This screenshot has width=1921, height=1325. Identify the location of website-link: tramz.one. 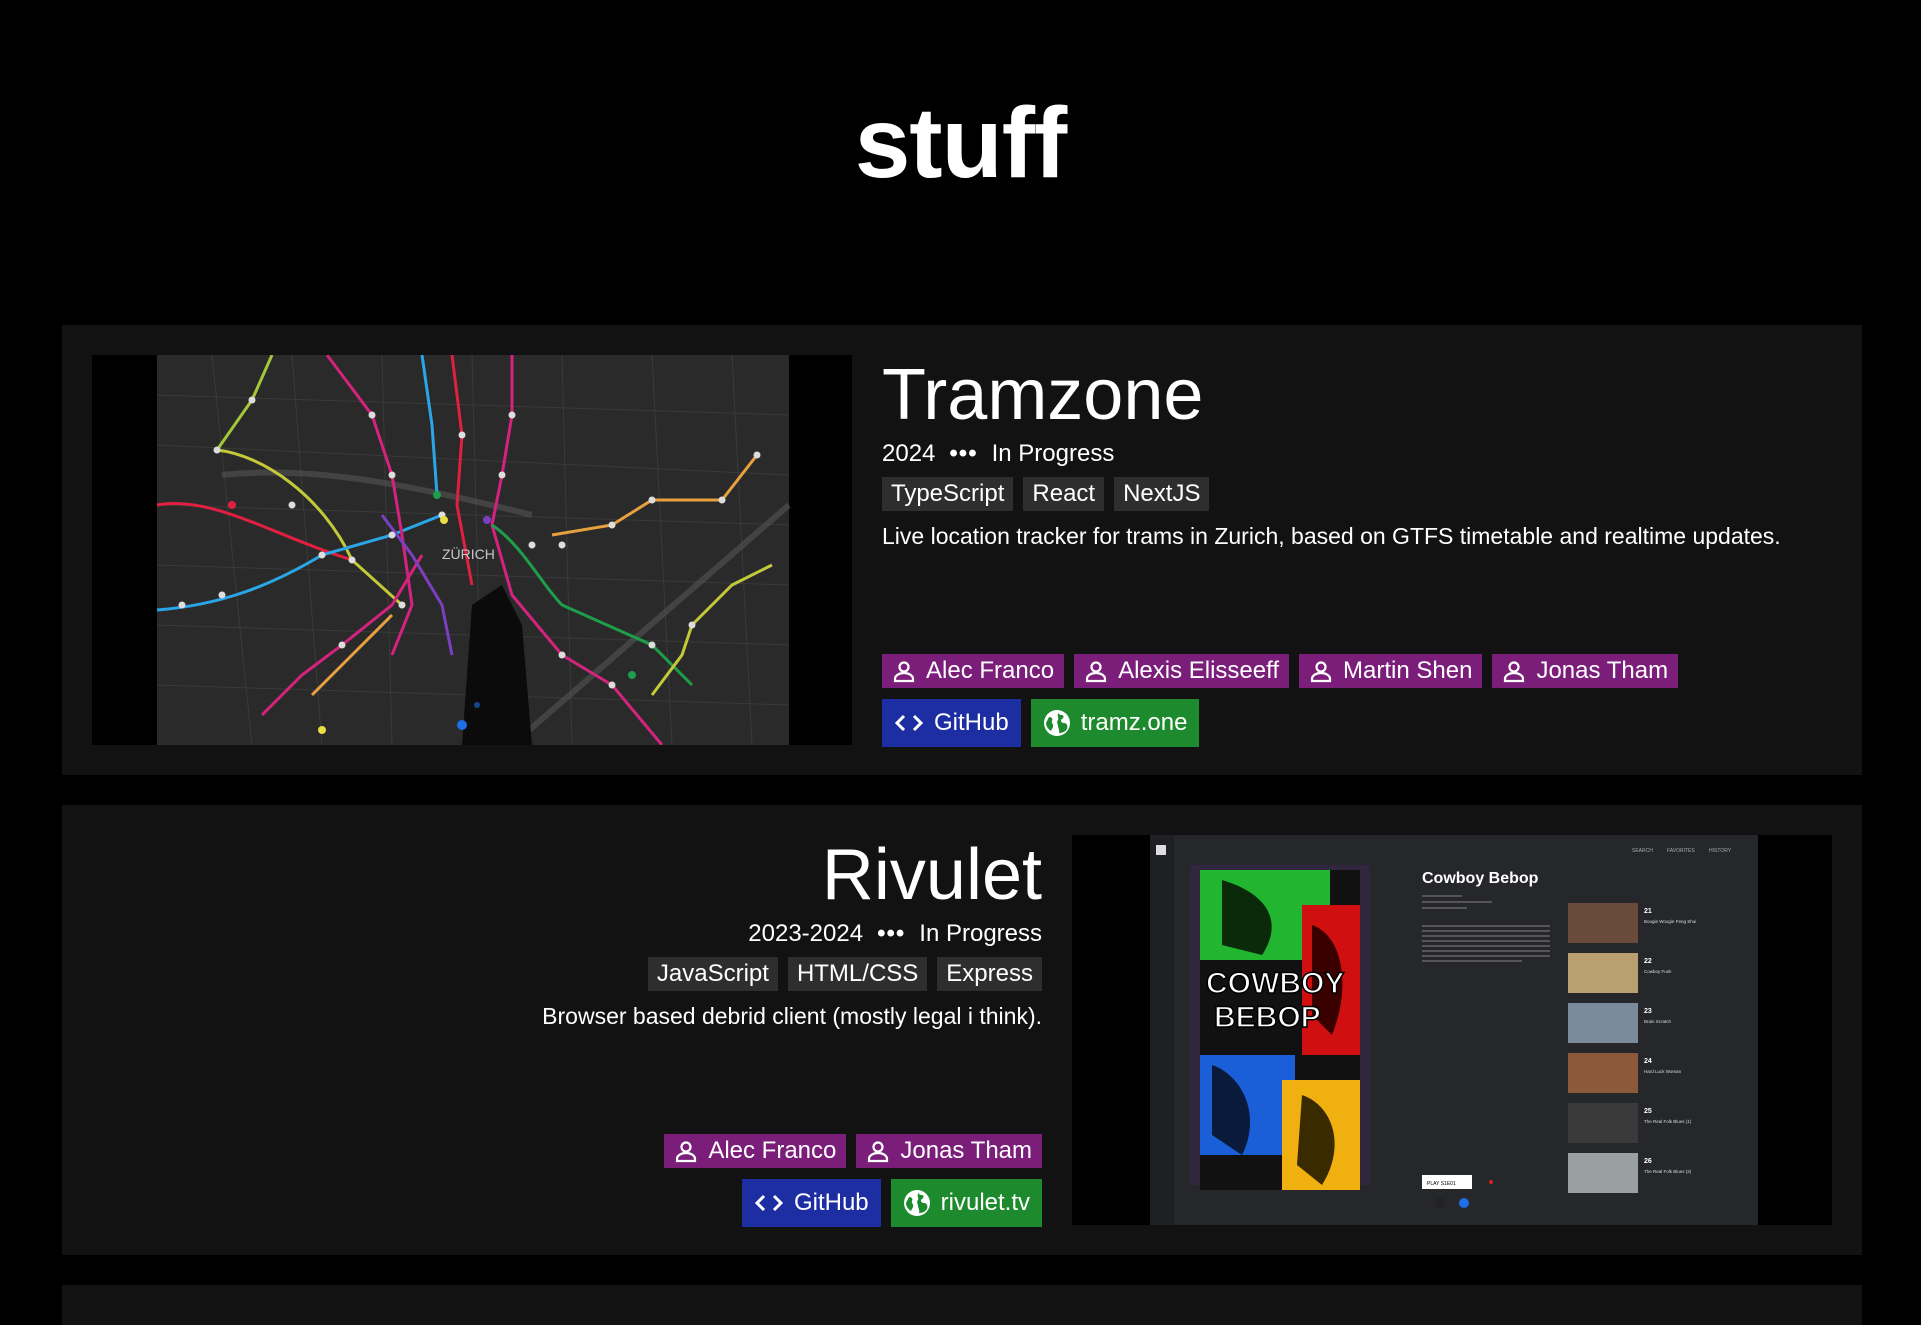
(1115, 723).